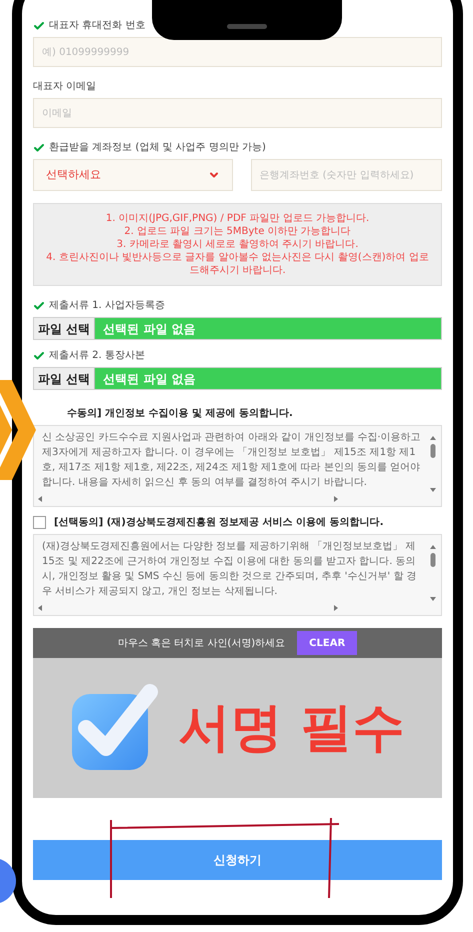 This screenshot has height=932, width=473. Describe the element at coordinates (180, 414) in the screenshot. I see `consent-title: 수동의] 개인정보 수집이용 및 제공에 동의합니다.` at that location.